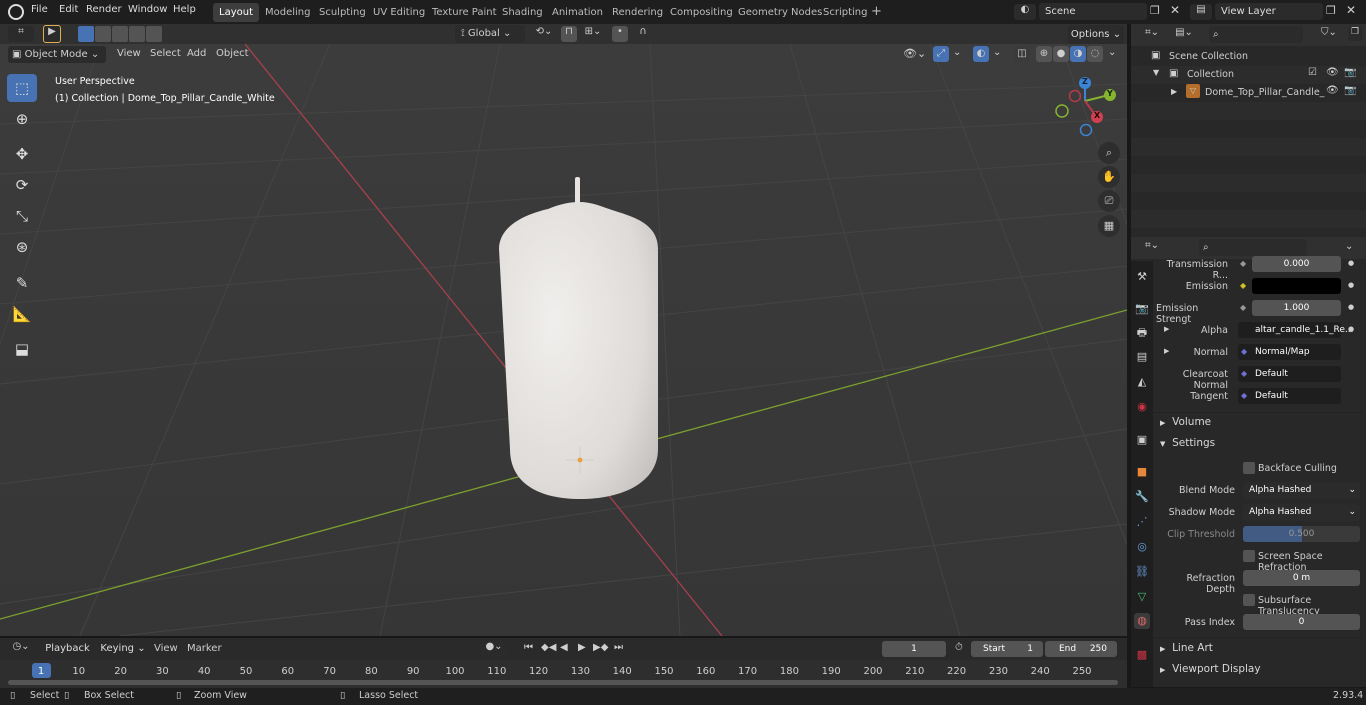 The height and width of the screenshot is (705, 1366). Describe the element at coordinates (22, 314) in the screenshot. I see `measure-tool-icon: 📐` at that location.